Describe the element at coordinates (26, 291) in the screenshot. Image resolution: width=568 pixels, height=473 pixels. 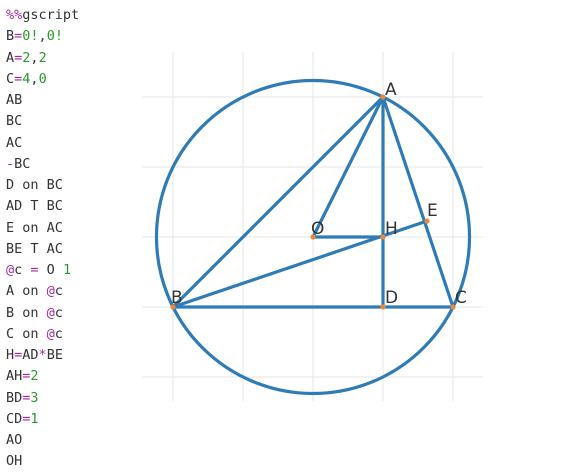
I see `code-token: A on` at that location.